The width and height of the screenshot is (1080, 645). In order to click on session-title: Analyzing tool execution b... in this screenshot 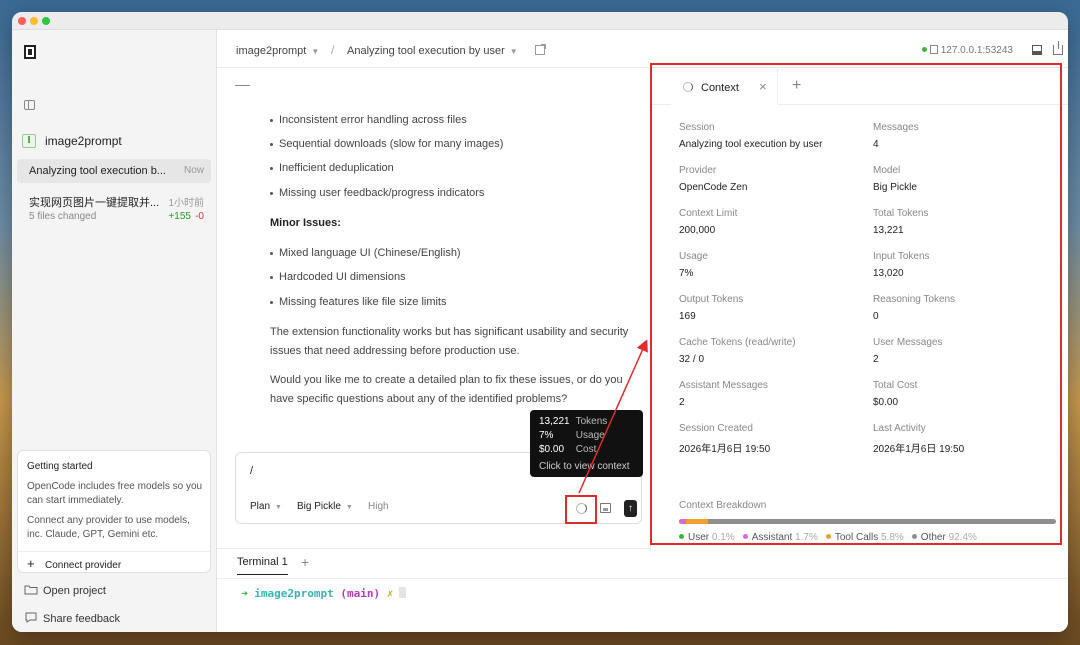, I will do `click(97, 171)`.